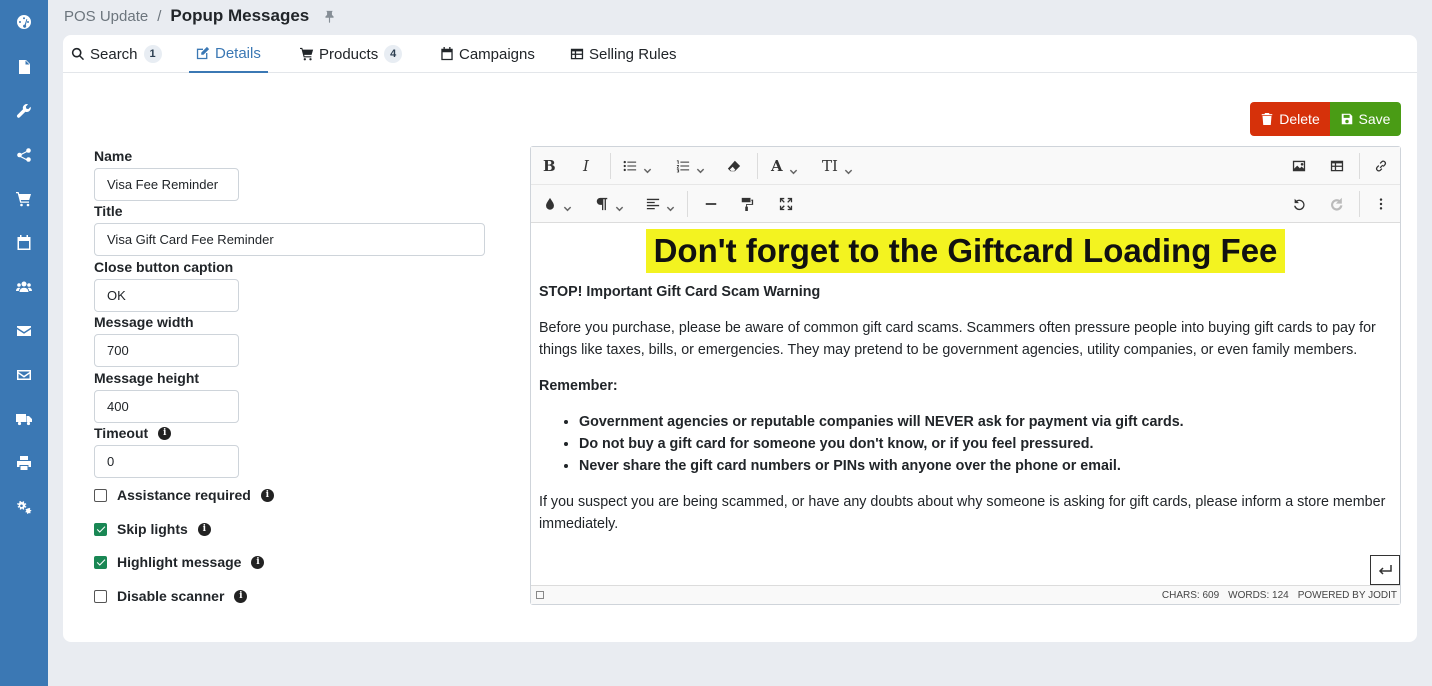  Describe the element at coordinates (166, 406) in the screenshot. I see `message-height-field` at that location.